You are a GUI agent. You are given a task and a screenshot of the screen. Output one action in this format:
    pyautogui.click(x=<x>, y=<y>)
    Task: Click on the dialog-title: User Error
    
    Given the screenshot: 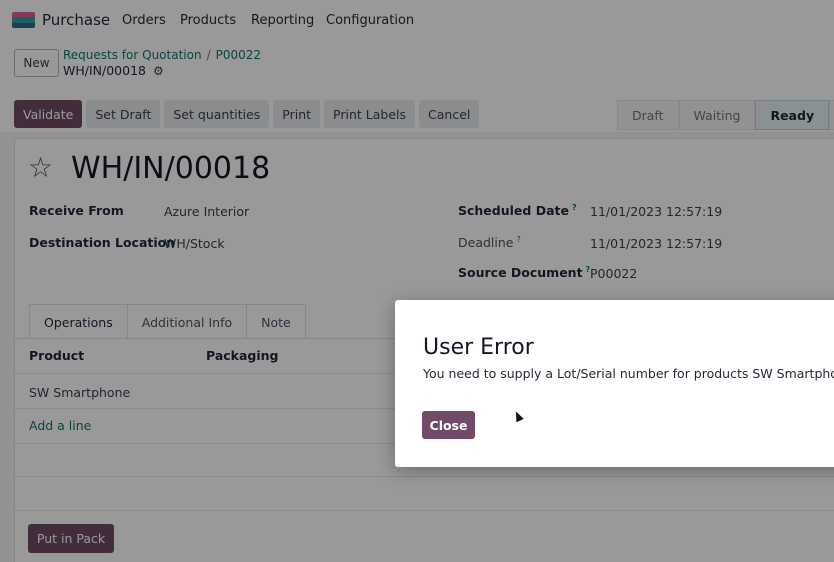 What is the action you would take?
    pyautogui.click(x=478, y=347)
    